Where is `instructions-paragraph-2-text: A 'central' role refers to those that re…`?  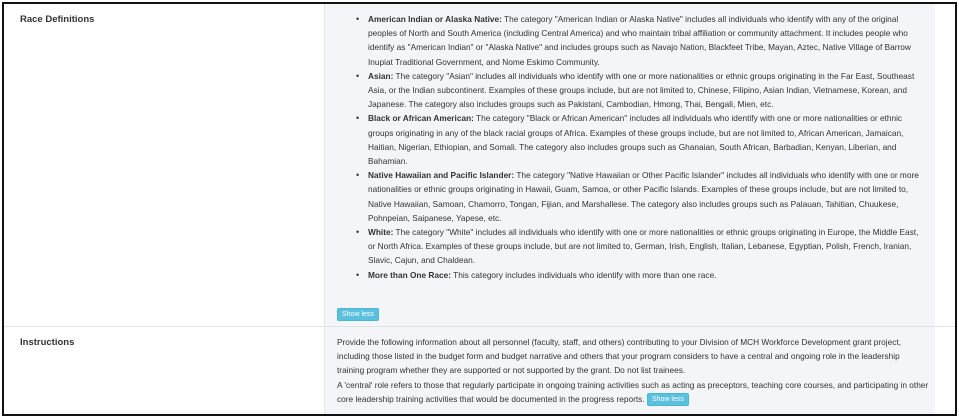 instructions-paragraph-2-text: A 'central' role refers to those that re… is located at coordinates (633, 391).